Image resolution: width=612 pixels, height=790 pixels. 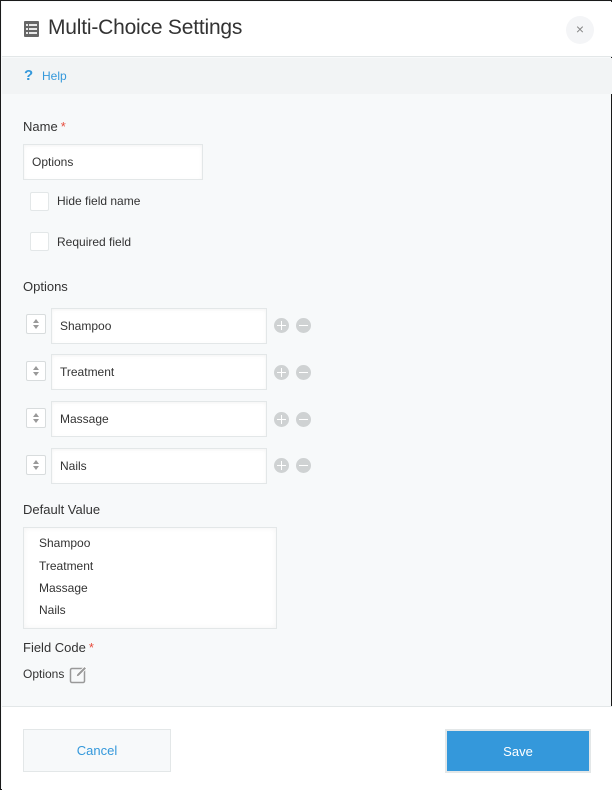 I want to click on listbox-option: Treatment, so click(x=66, y=566).